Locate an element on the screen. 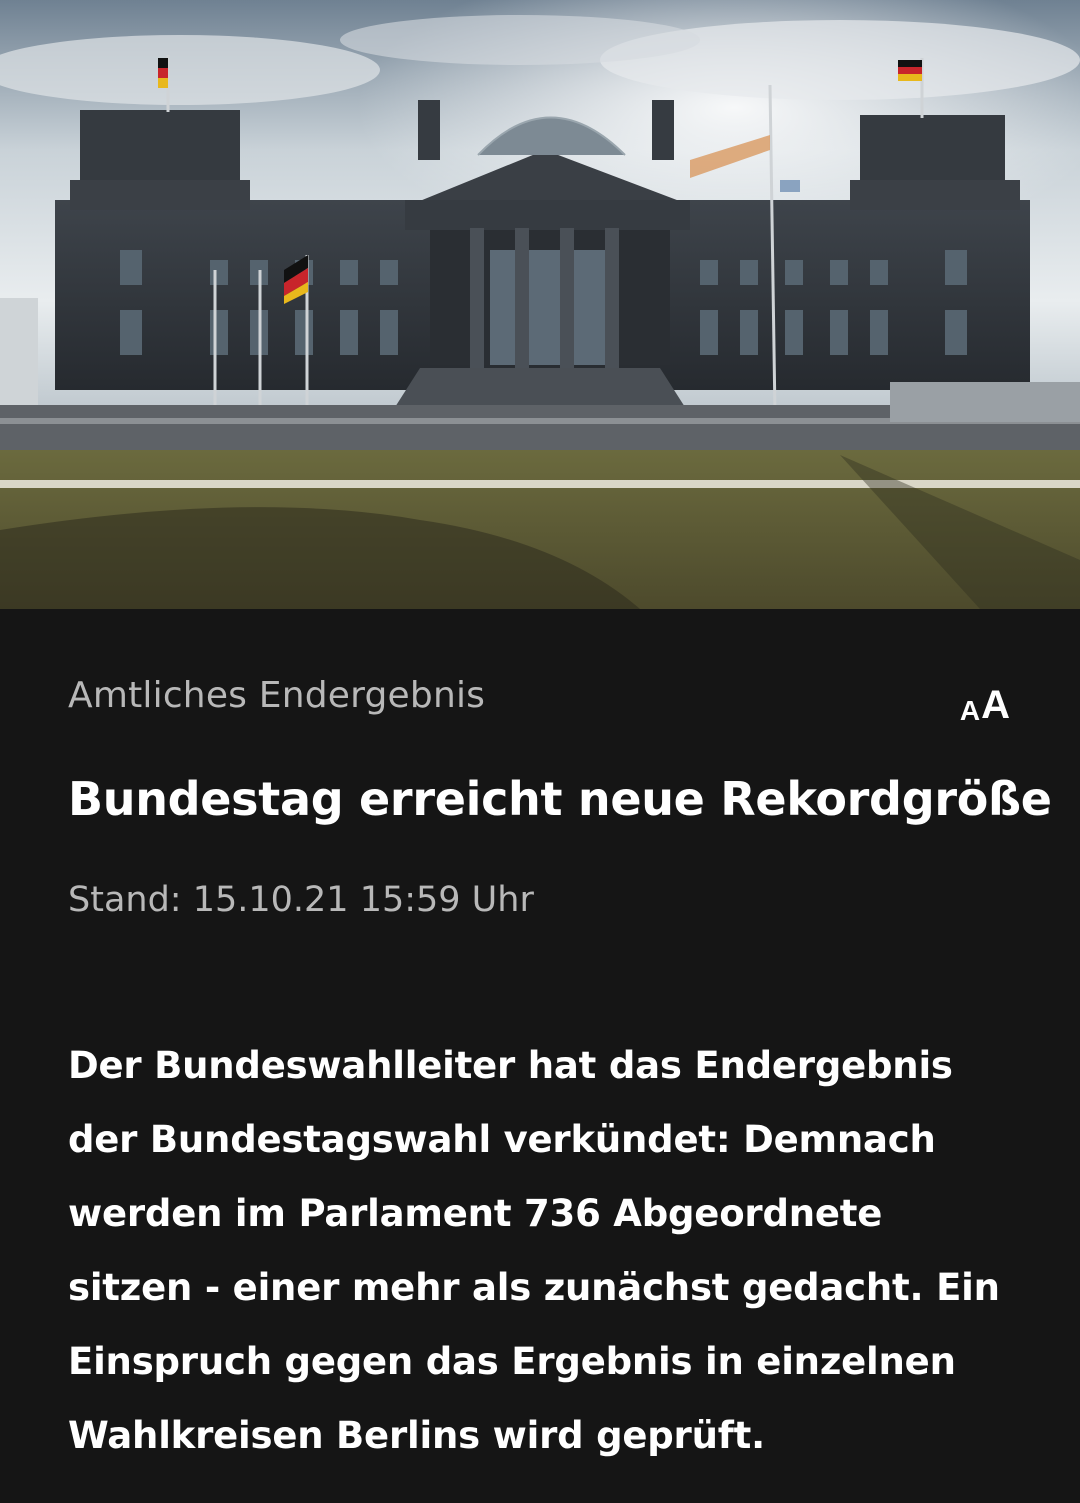  font-size-large-glyph: A is located at coordinates (995, 705).